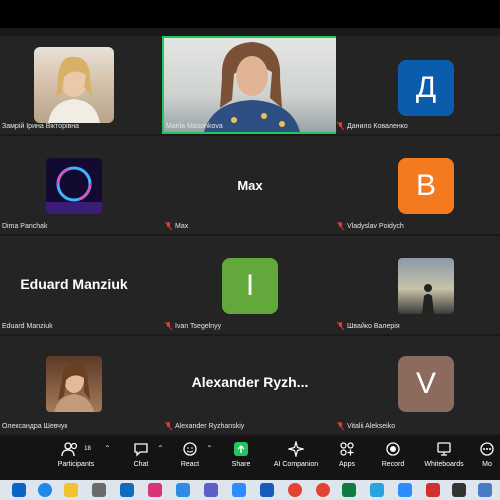 The height and width of the screenshot is (500, 500). I want to click on participant-display-name: Max, so click(250, 185).